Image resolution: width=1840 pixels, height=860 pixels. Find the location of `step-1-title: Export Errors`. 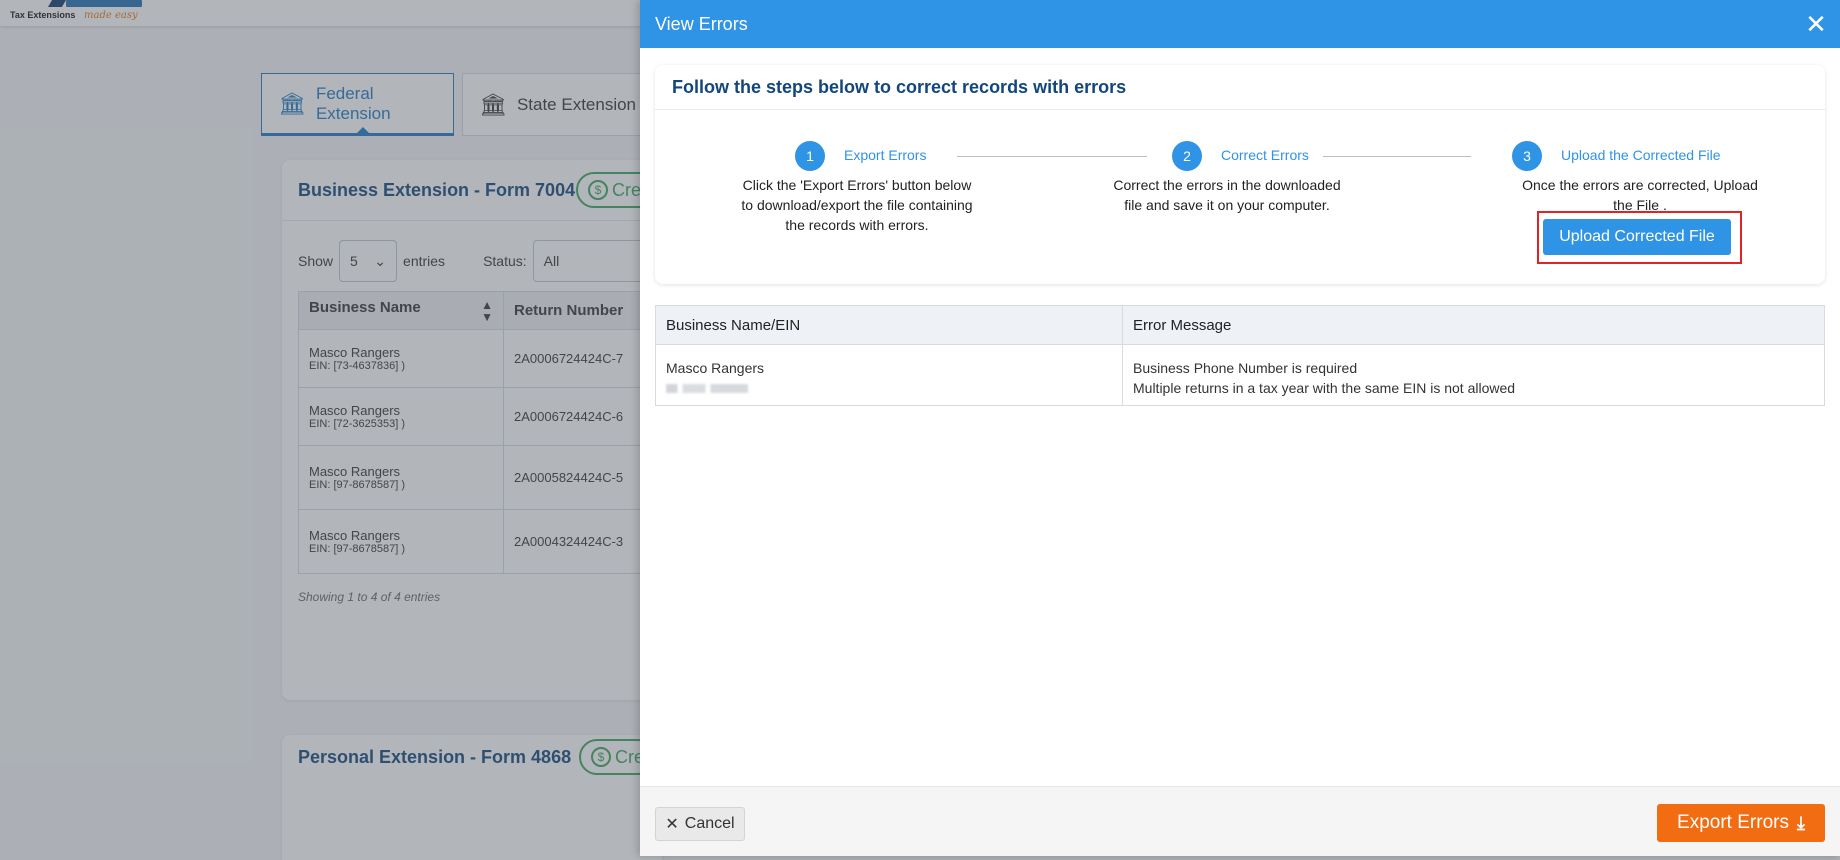

step-1-title: Export Errors is located at coordinates (885, 155).